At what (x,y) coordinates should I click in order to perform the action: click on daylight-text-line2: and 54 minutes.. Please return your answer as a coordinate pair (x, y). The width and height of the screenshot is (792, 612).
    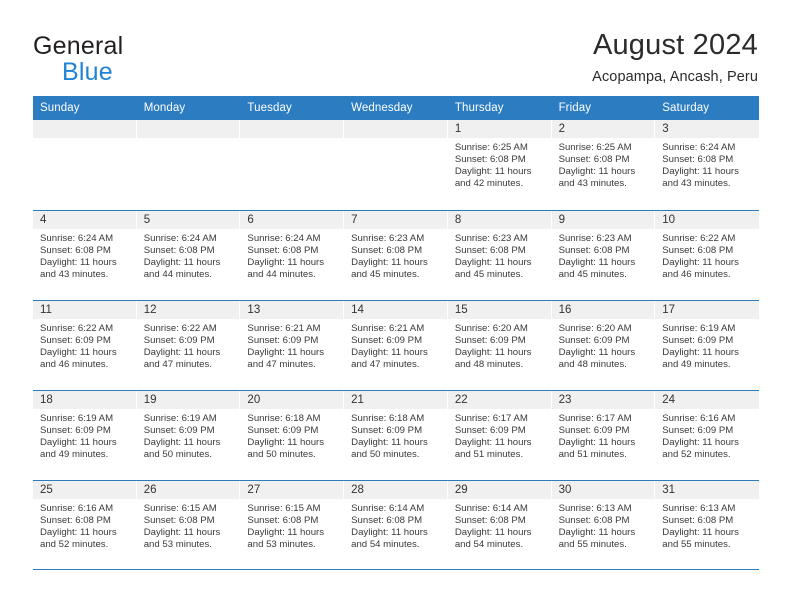
    Looking at the image, I should click on (385, 545).